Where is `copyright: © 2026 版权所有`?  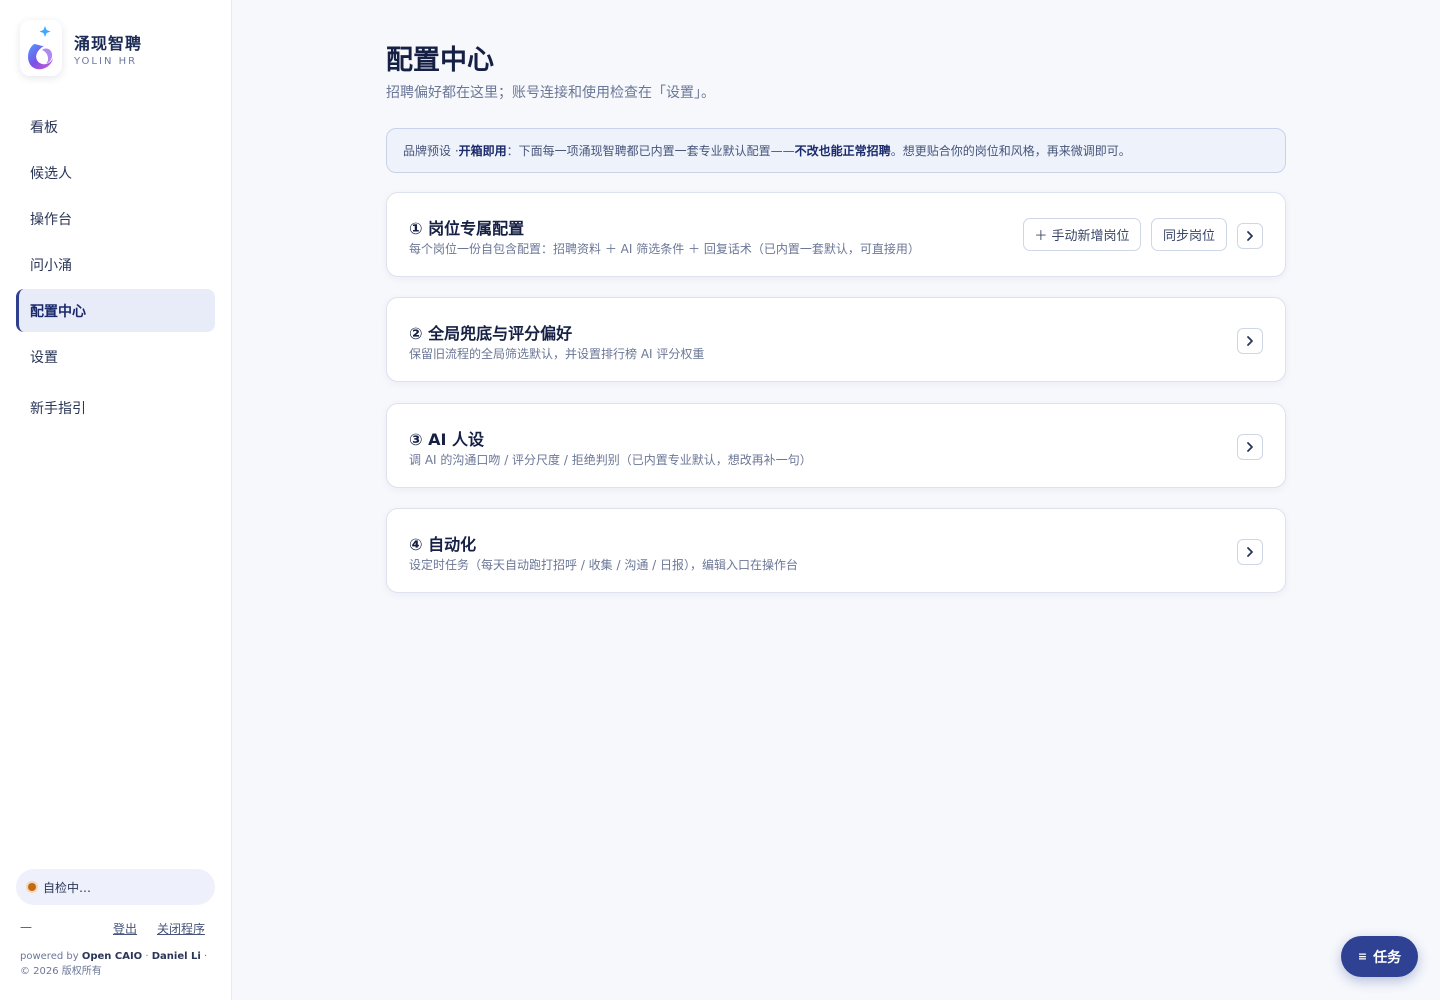
copyright: © 2026 版权所有 is located at coordinates (61, 971).